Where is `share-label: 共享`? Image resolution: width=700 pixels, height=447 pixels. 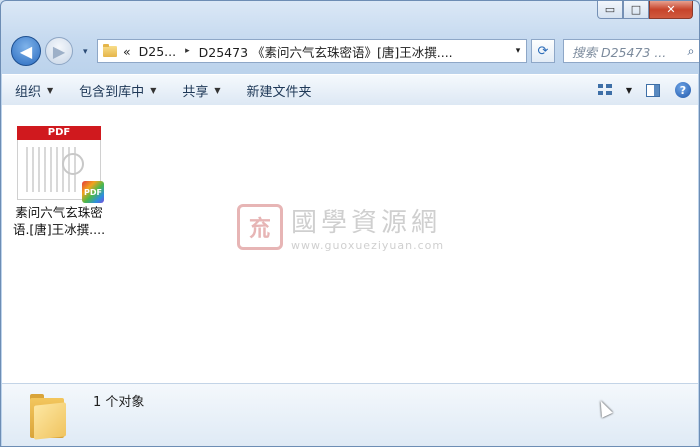
share-label: 共享 is located at coordinates (195, 92).